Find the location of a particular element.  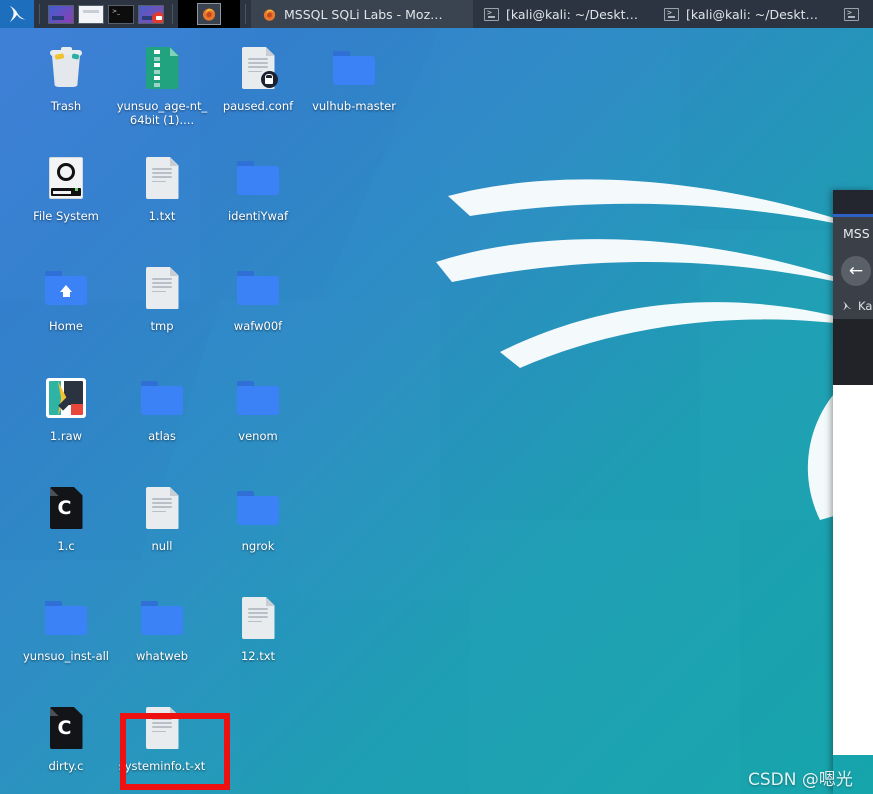

icon-label: systeminfo.t-xt is located at coordinates (162, 766).